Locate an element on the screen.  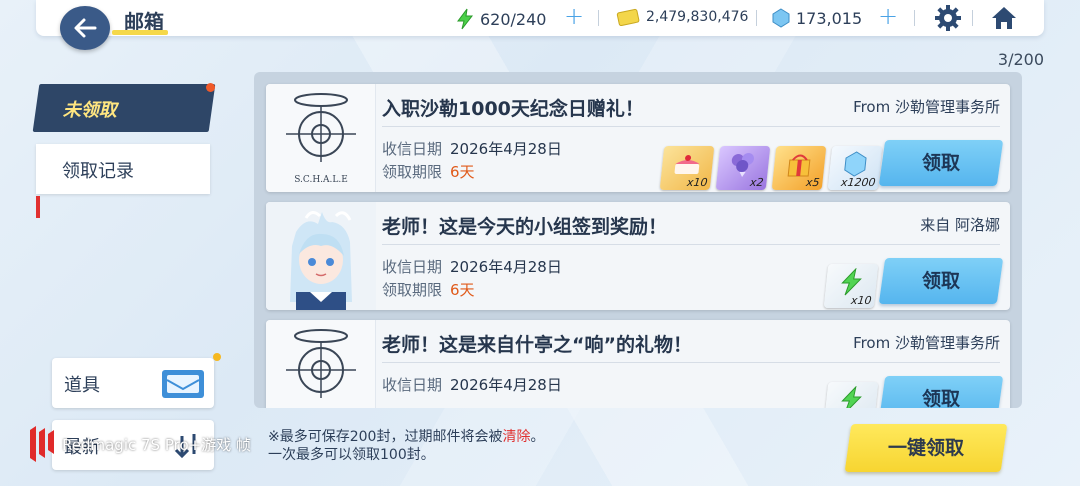
notice-clear: 清除 is located at coordinates (516, 437).